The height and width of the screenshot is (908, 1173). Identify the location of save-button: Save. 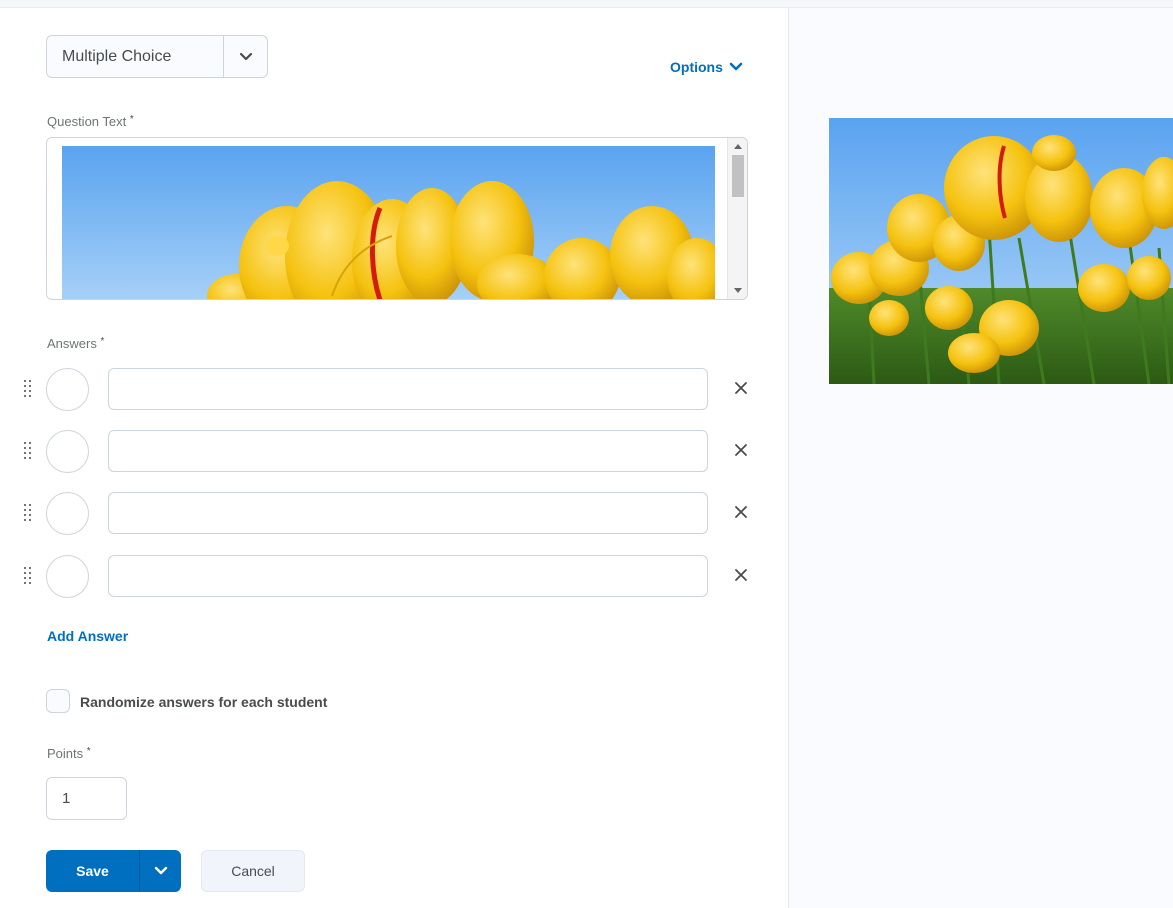
(92, 871).